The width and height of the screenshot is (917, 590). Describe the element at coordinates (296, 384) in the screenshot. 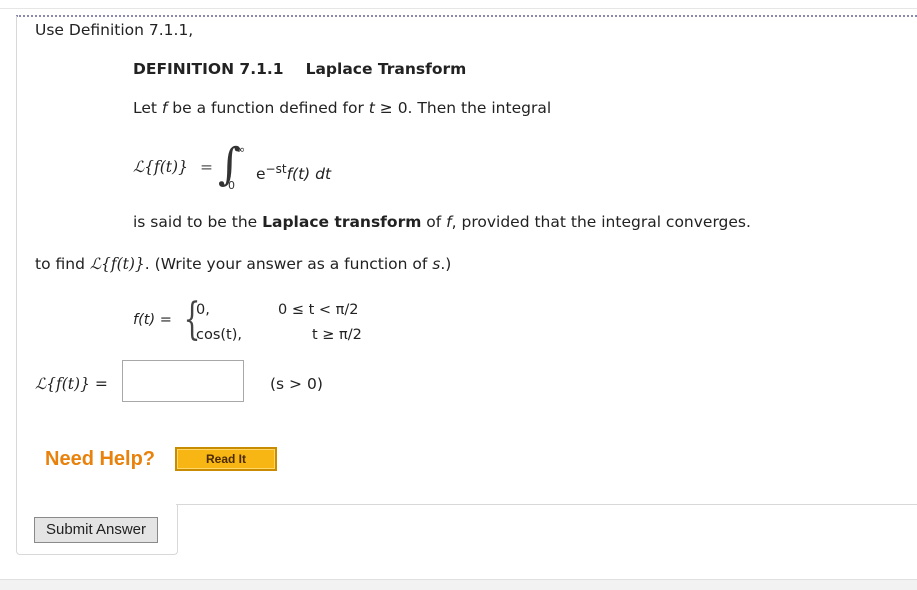

I see `answer-condition: (s > 0)` at that location.